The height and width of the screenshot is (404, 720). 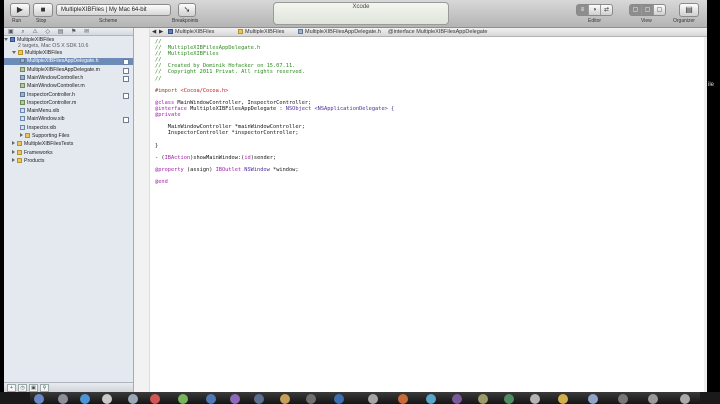 What do you see at coordinates (285, 399) in the screenshot?
I see `preview-icon` at bounding box center [285, 399].